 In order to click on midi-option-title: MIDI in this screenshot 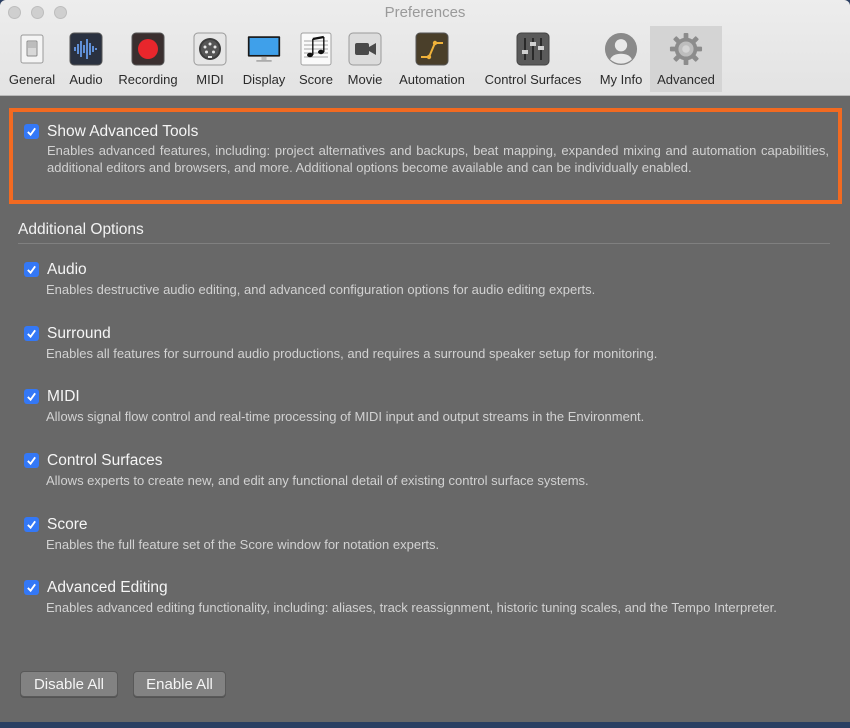, I will do `click(63, 396)`.